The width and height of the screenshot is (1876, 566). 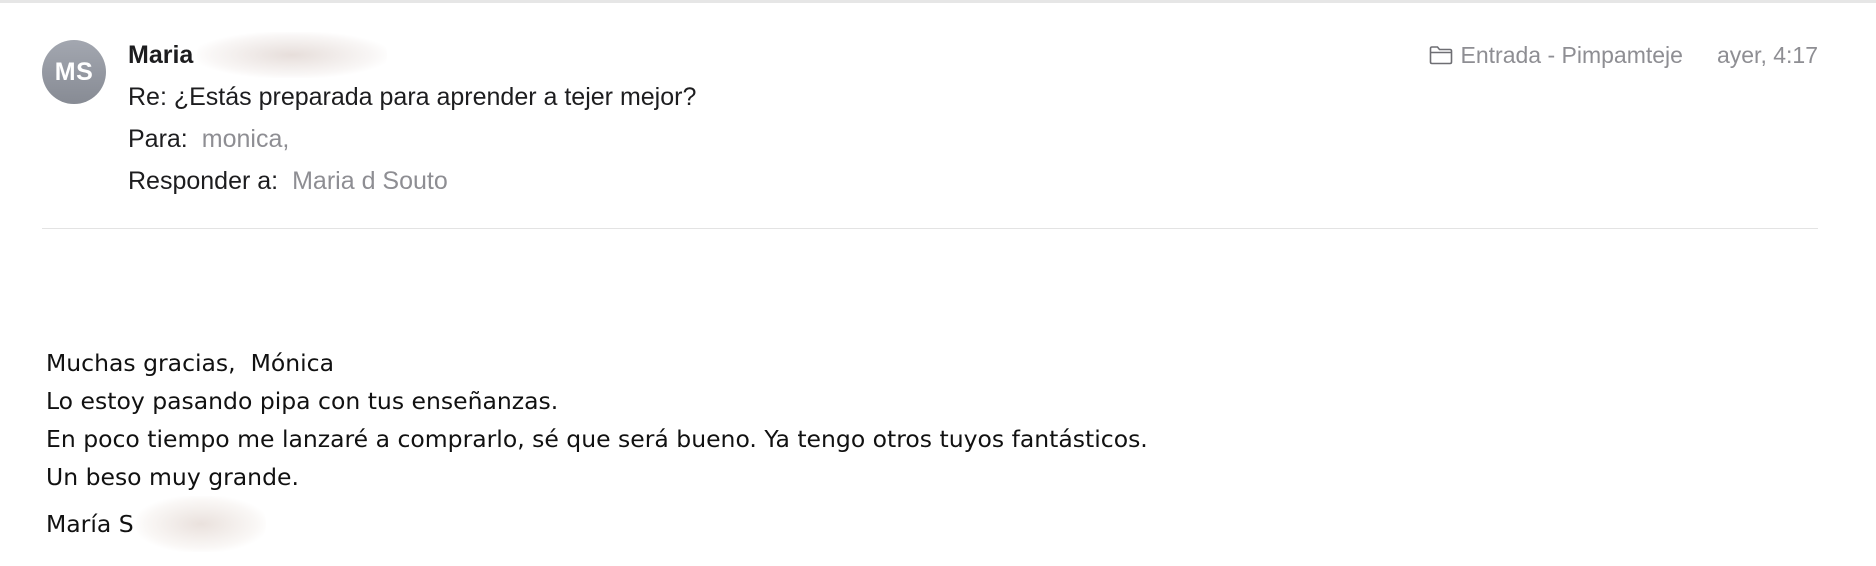 I want to click on signature: María S, so click(x=597, y=524).